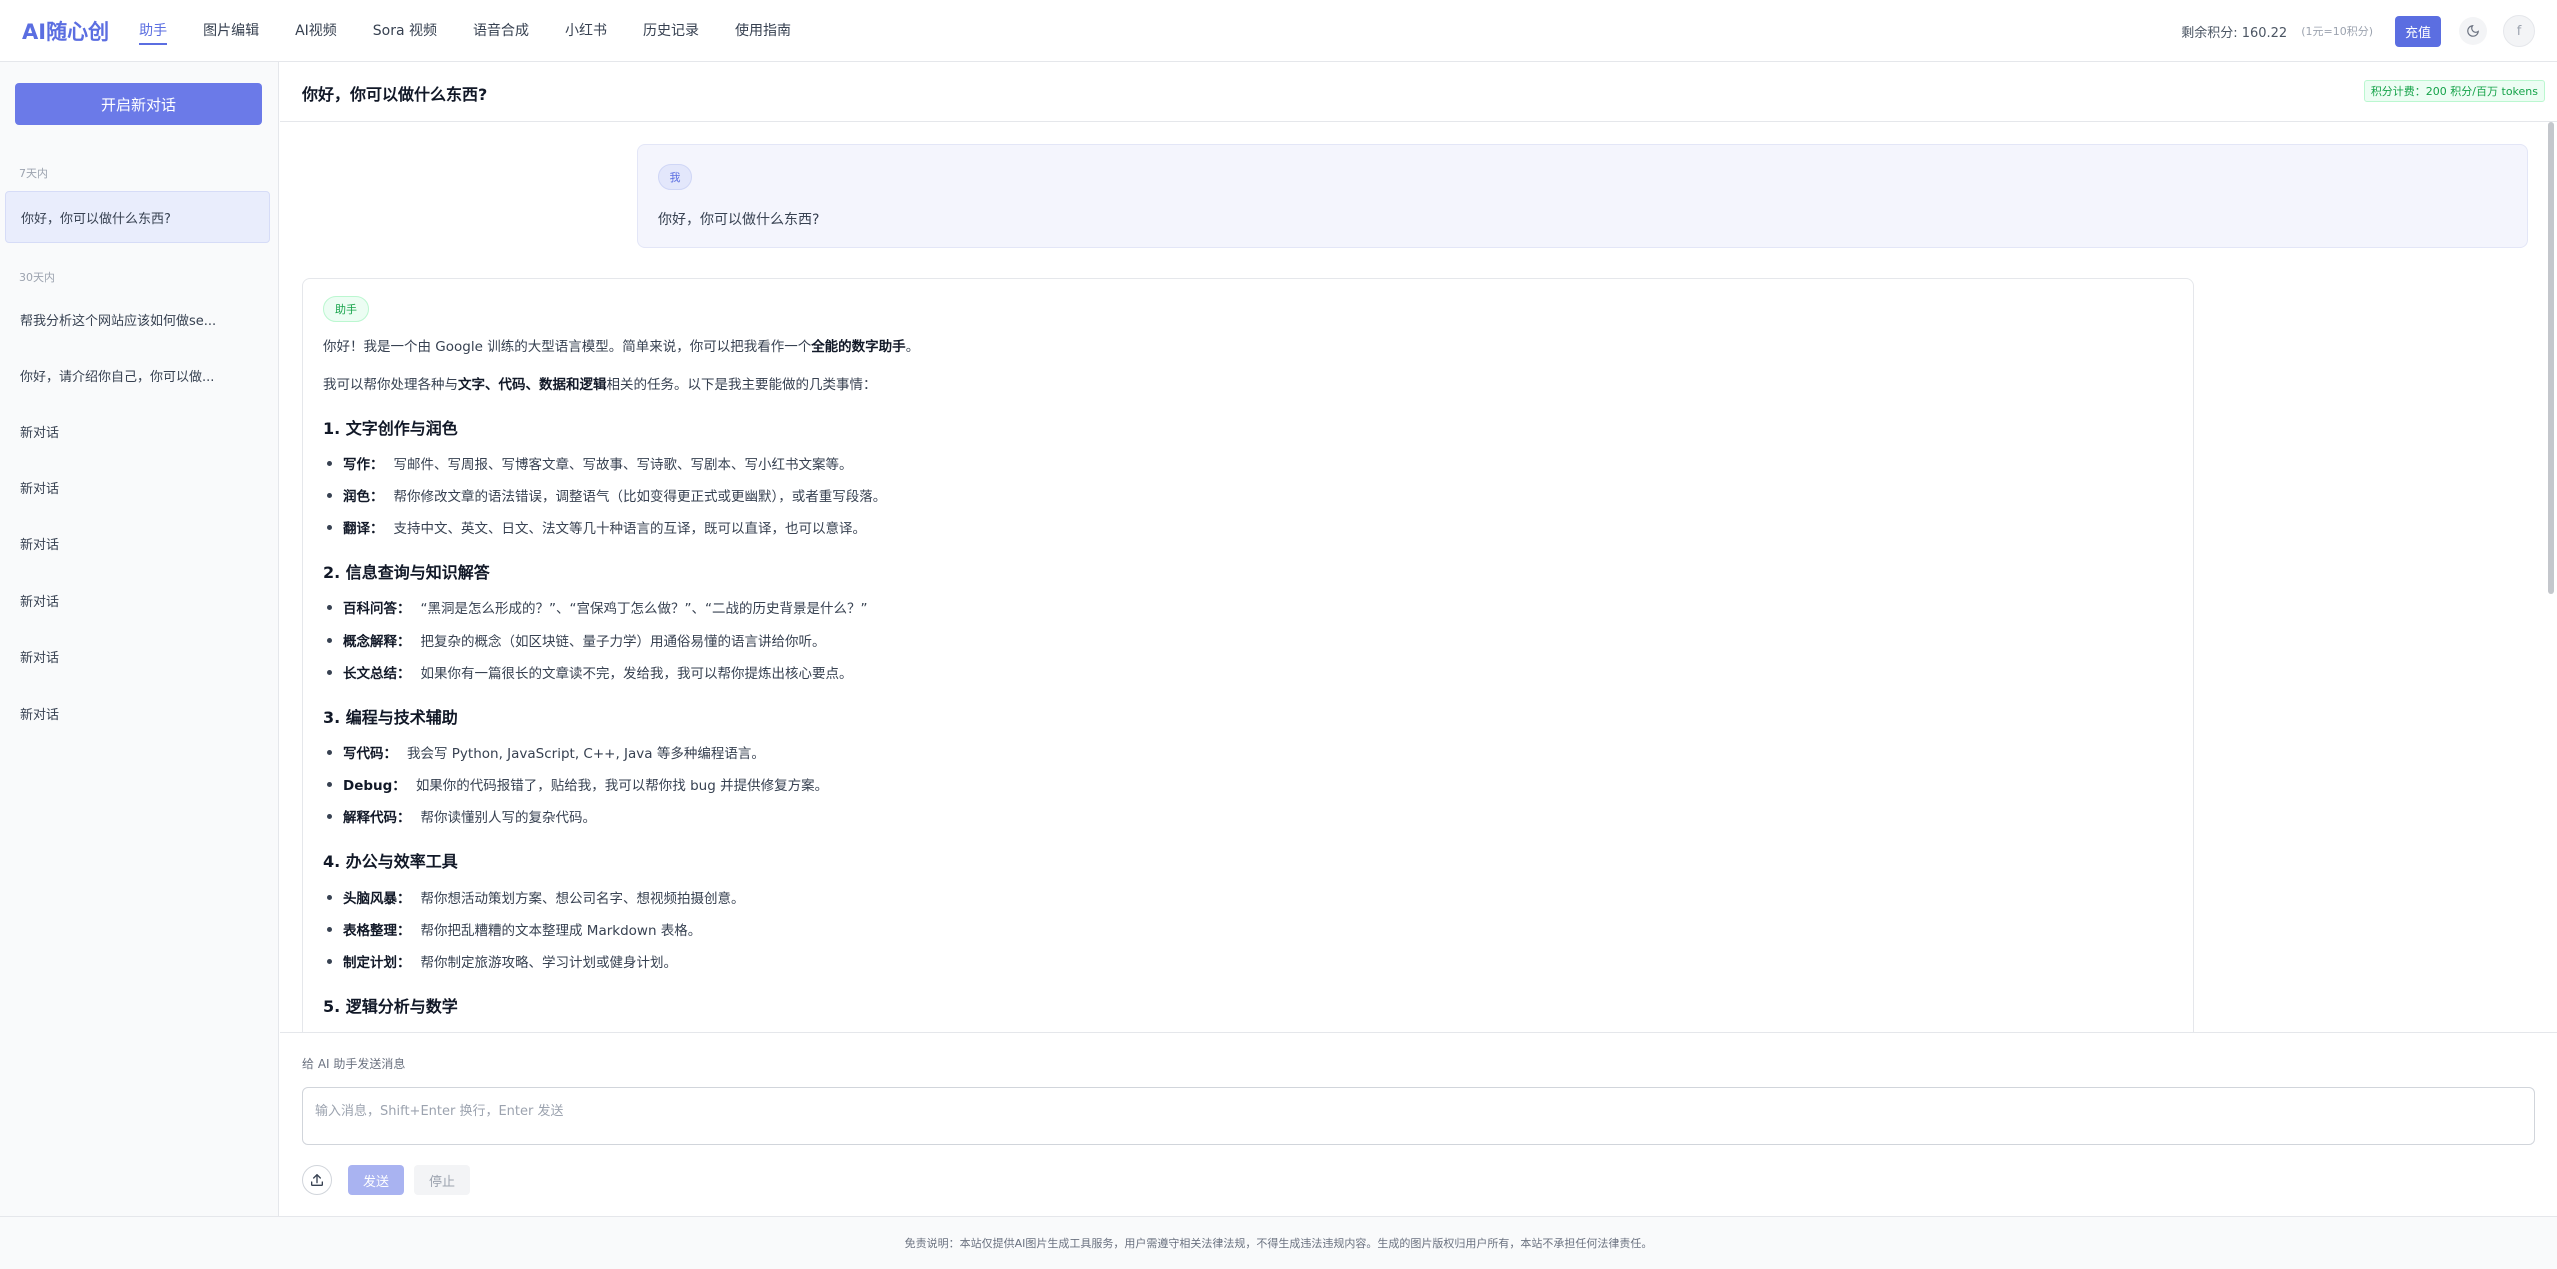 This screenshot has width=2557, height=1269. I want to click on nav-item-sora-video: Sora 视频, so click(405, 31).